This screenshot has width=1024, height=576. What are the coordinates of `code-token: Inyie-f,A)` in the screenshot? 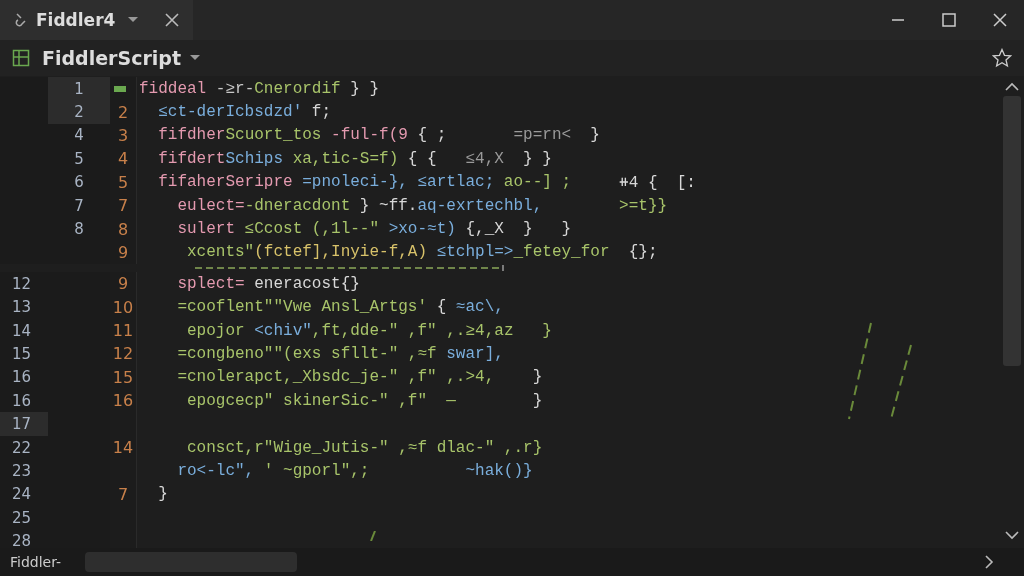 It's located at (379, 252).